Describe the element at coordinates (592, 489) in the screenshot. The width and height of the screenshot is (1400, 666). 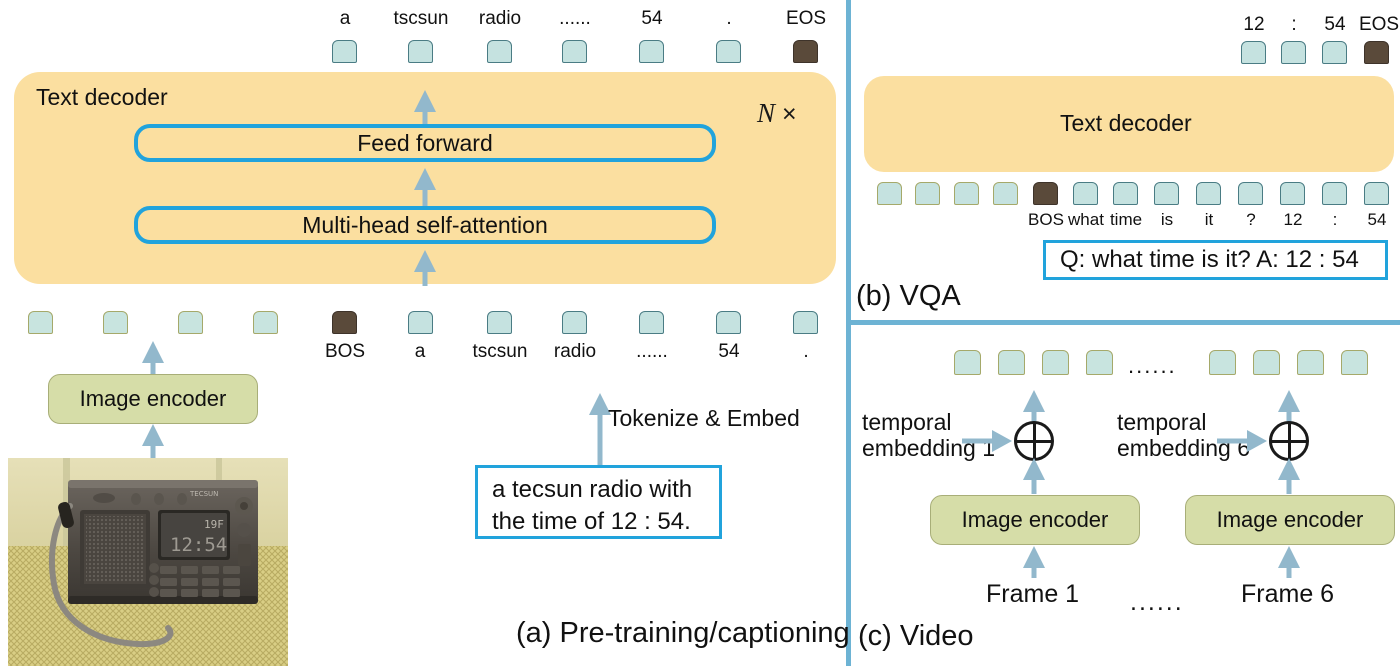
I see `caption-text-line-1: a tecsun radio with` at that location.